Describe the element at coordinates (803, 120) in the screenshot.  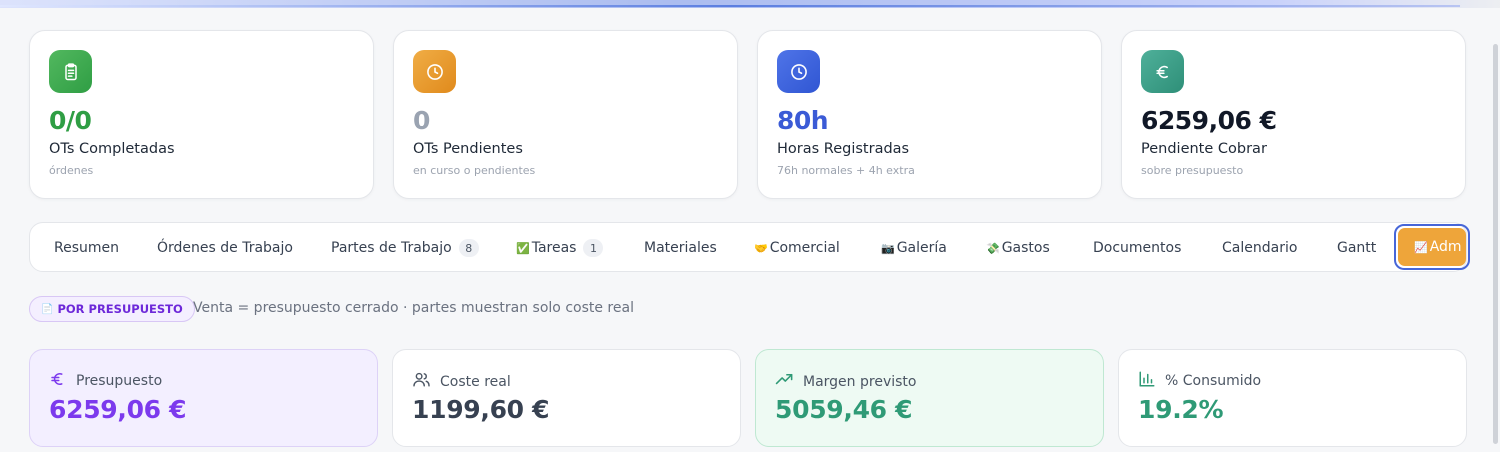
I see `stat-value: 80h` at that location.